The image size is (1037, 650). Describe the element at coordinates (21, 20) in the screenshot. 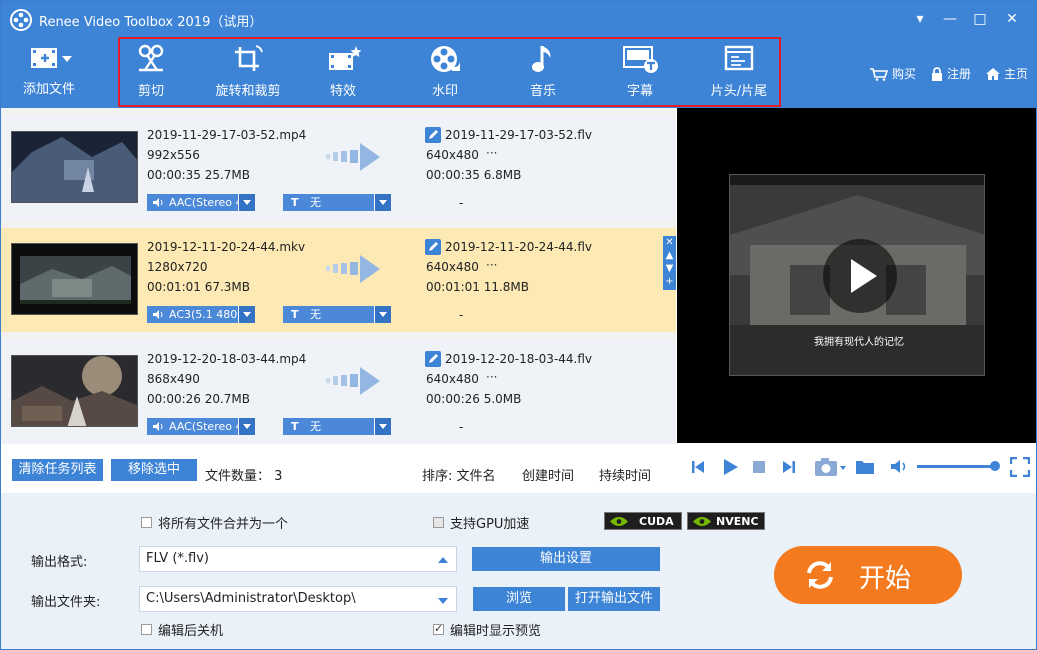

I see `app-logo-icon` at that location.